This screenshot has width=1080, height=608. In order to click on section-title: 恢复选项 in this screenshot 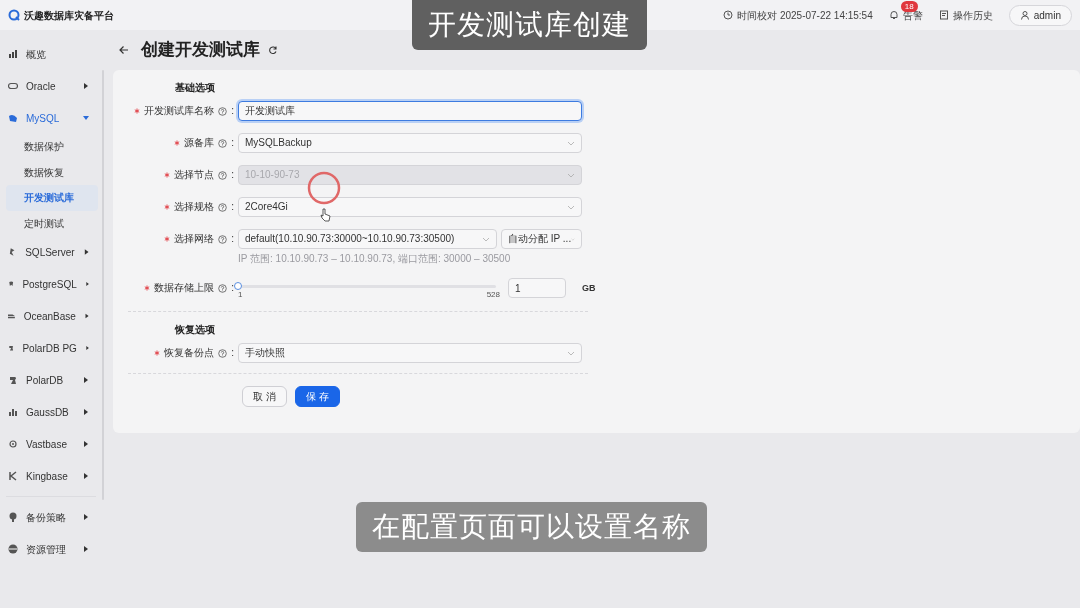, I will do `click(195, 330)`.